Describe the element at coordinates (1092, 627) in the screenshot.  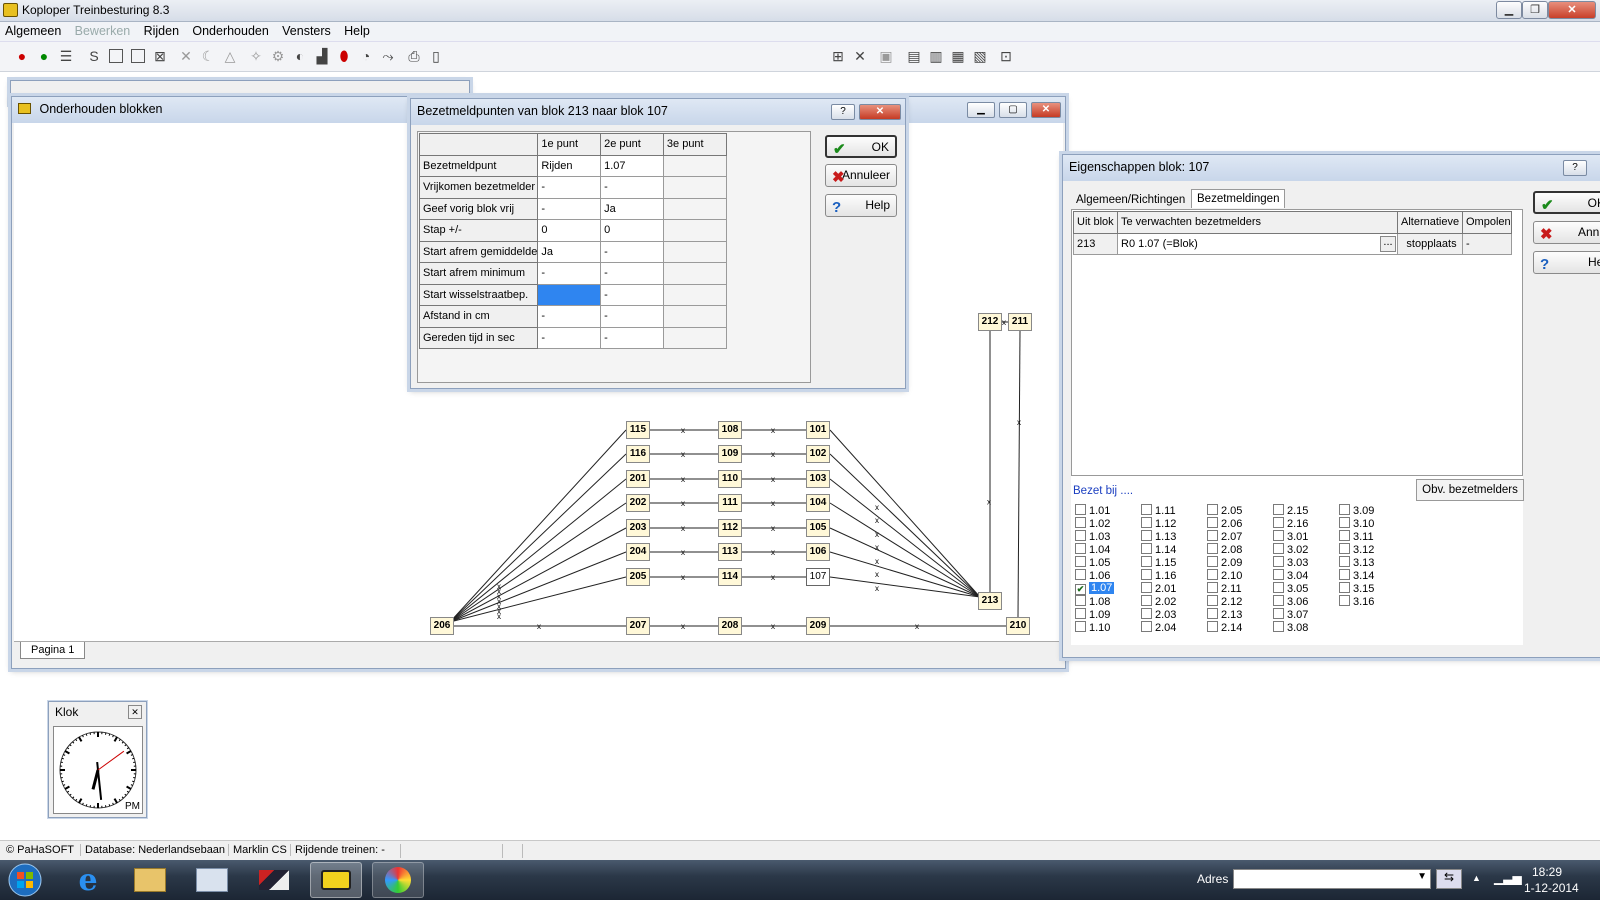
I see `bezetmelder-checkbox: 1.10` at that location.